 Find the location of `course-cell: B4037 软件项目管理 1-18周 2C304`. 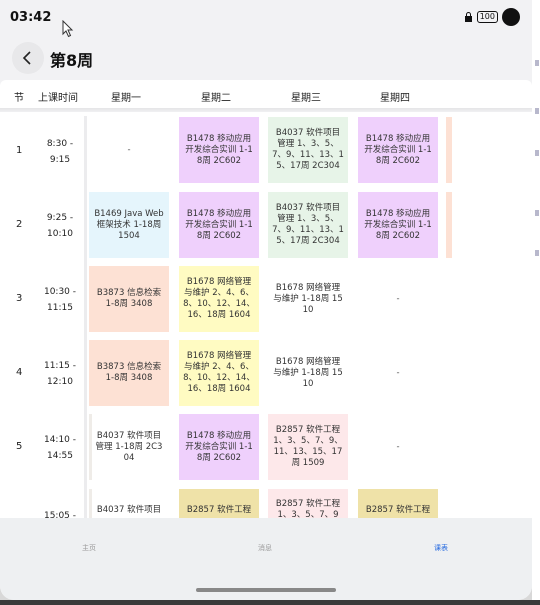

course-cell: B4037 软件项目管理 1-18周 2C304 is located at coordinates (129, 447).